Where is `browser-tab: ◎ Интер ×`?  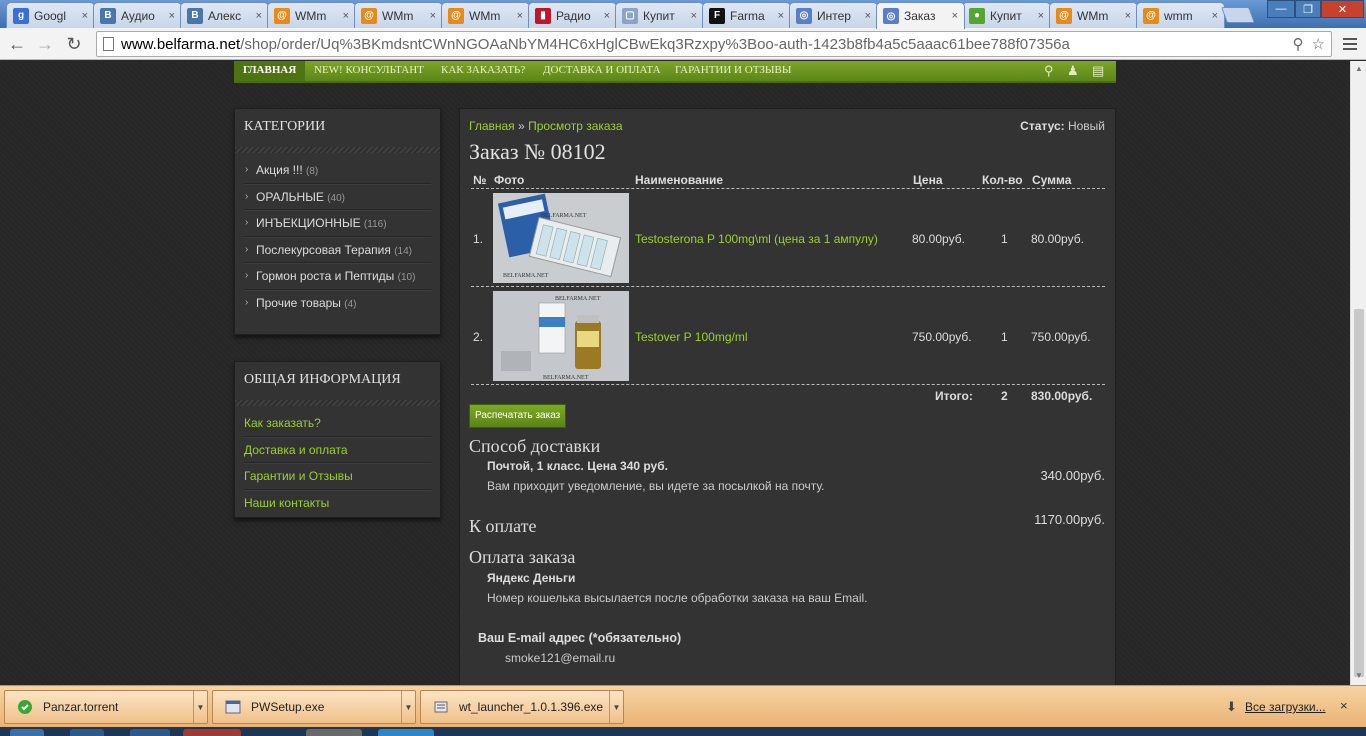 browser-tab: ◎ Интер × is located at coordinates (833, 15).